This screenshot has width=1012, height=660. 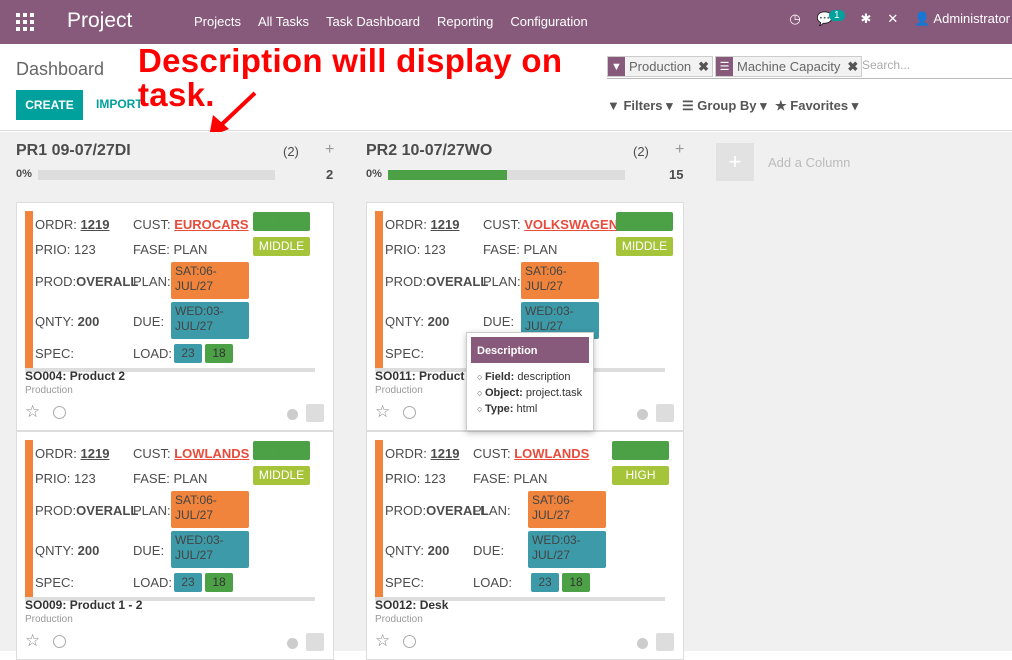 I want to click on card-title: SO011: Product, so click(x=419, y=376).